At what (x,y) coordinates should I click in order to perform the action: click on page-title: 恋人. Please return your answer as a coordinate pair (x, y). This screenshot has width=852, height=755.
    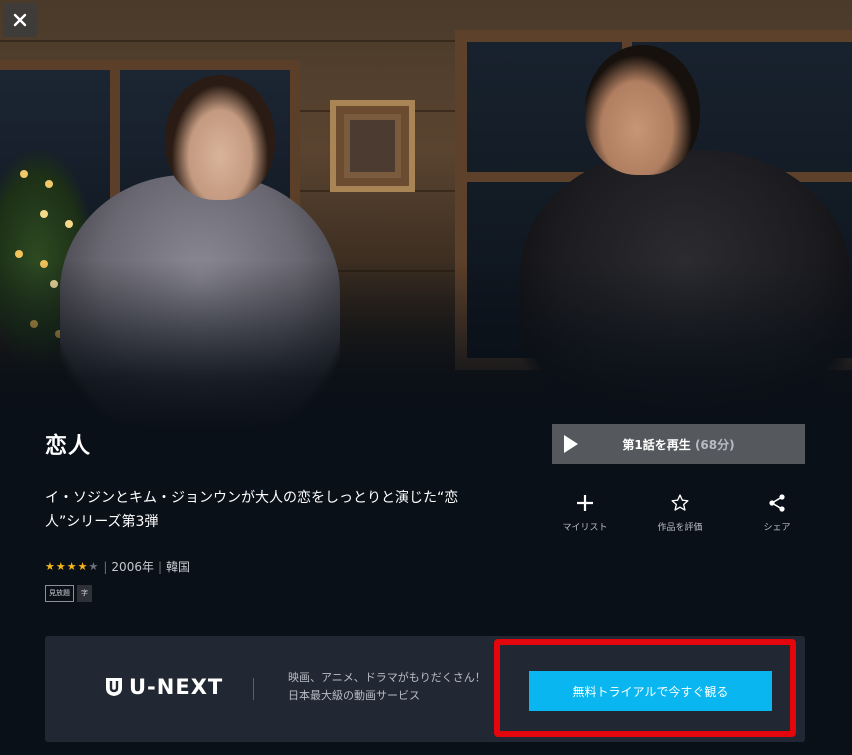
    Looking at the image, I should click on (68, 446).